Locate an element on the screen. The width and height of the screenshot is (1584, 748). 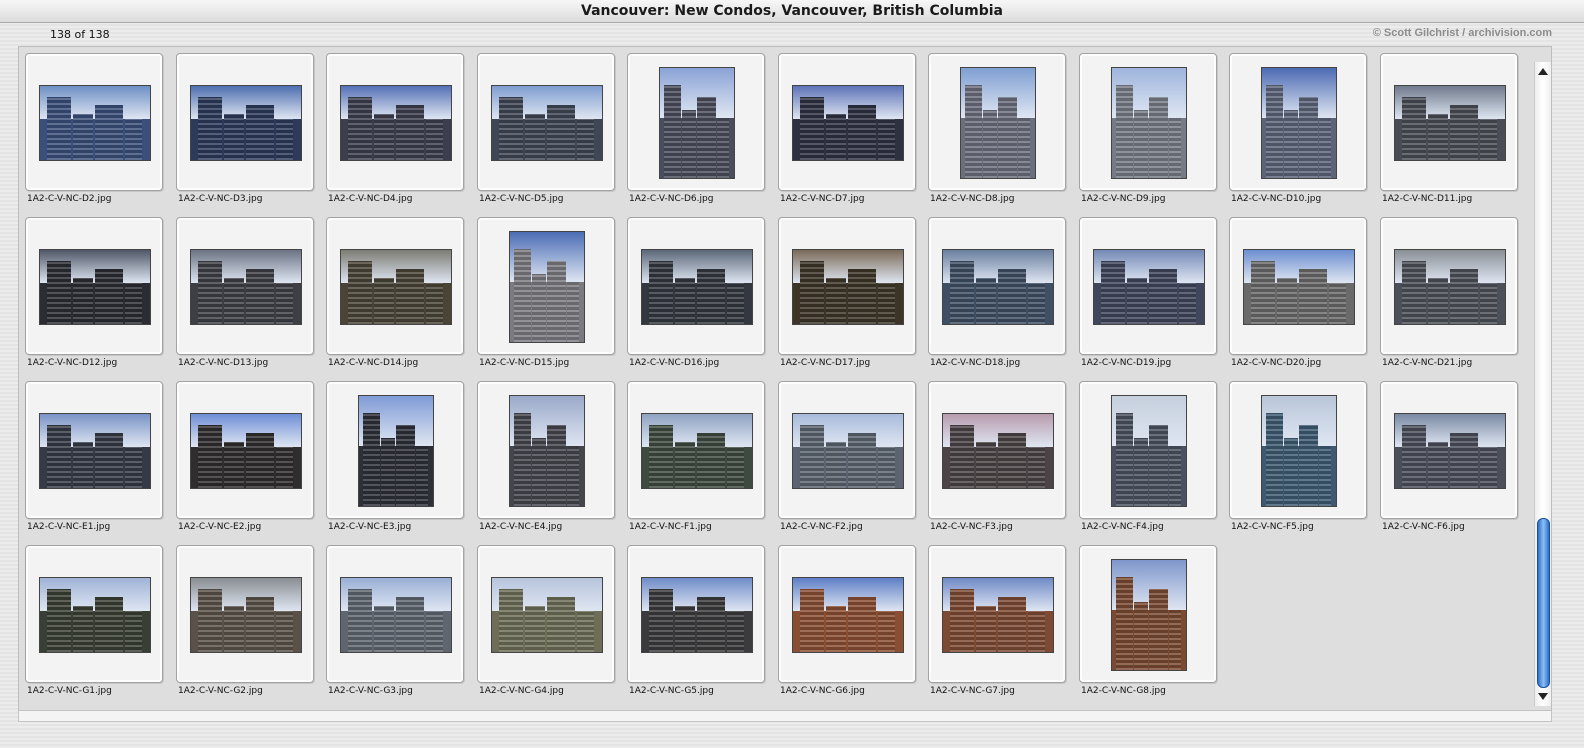
thumbnail-tile: 1A2-C-V-NC-D11.jpg is located at coordinates (1449, 128).